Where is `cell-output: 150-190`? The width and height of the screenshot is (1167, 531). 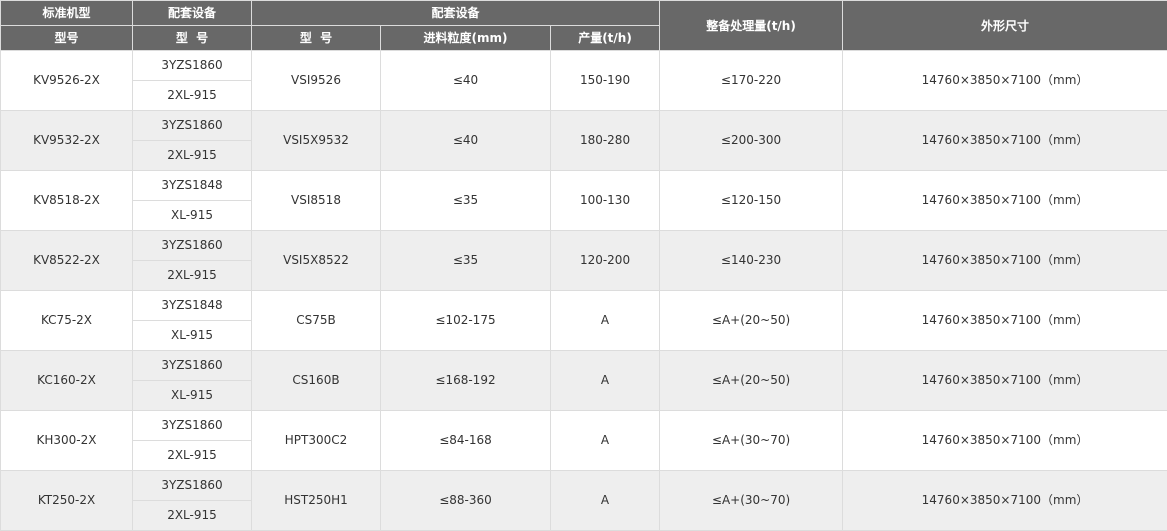
cell-output: 150-190 is located at coordinates (605, 80).